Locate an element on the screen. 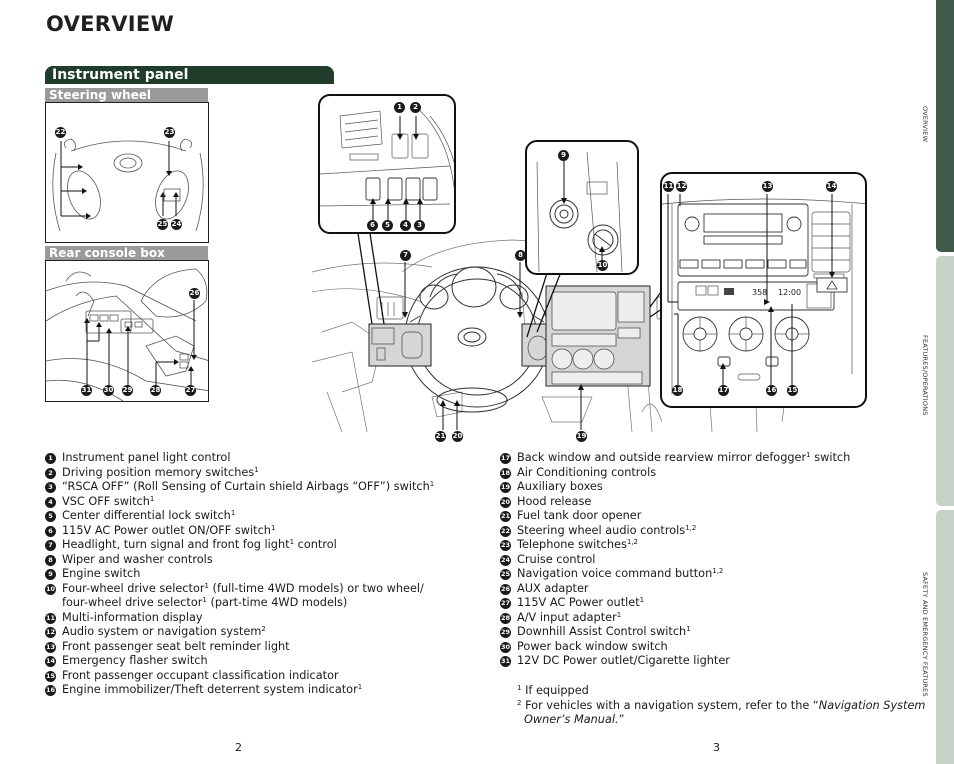 This screenshot has height=764, width=954. legend-text: Downhill Assist Control switch is located at coordinates (602, 631).